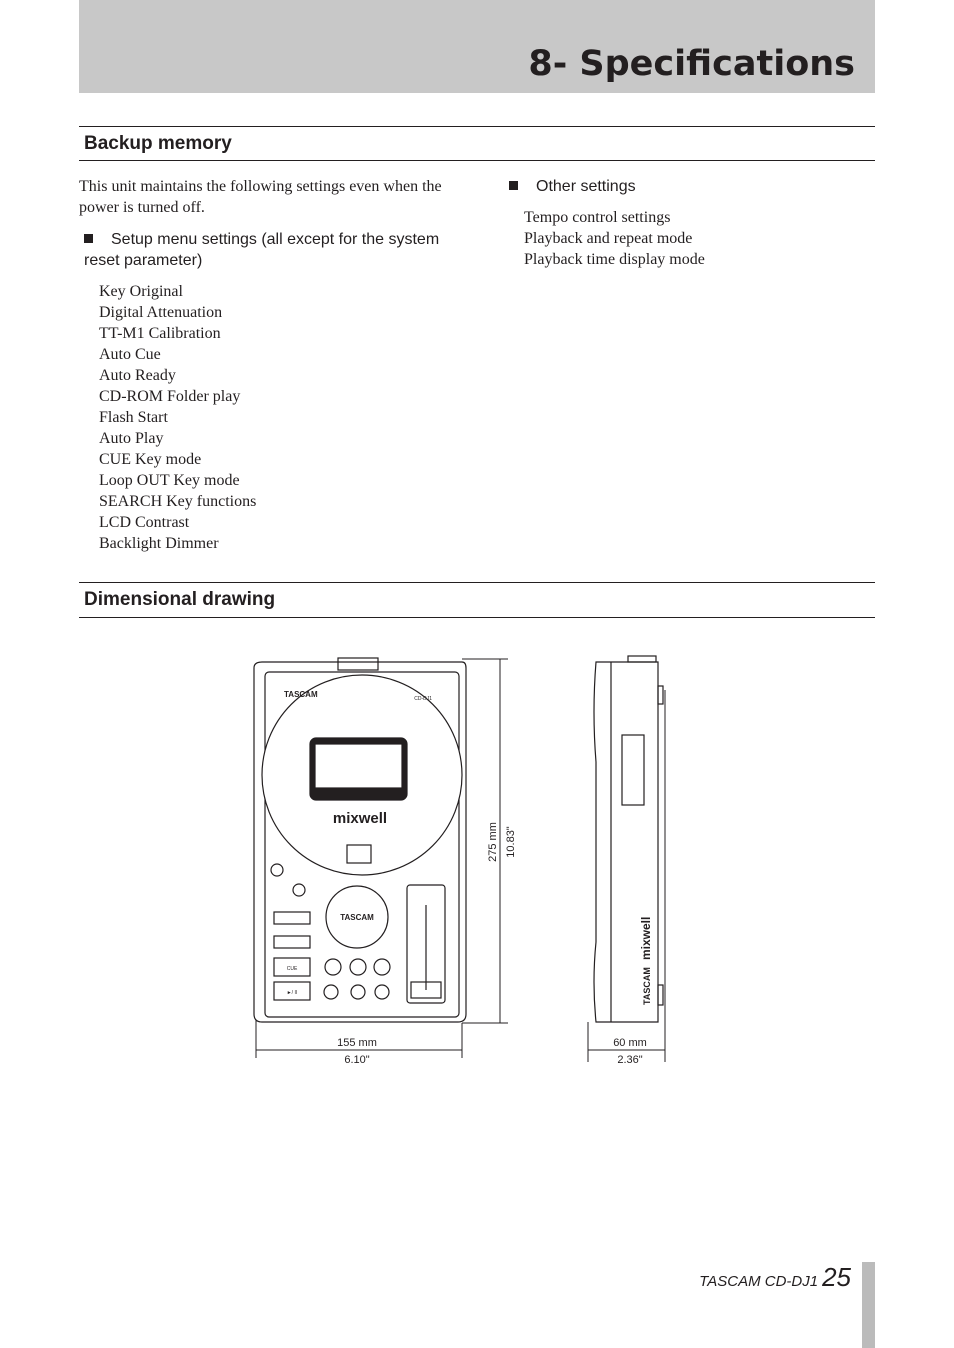 The image size is (954, 1348). What do you see at coordinates (629, 1060) in the screenshot?
I see `depth-in-label: 2.36"` at bounding box center [629, 1060].